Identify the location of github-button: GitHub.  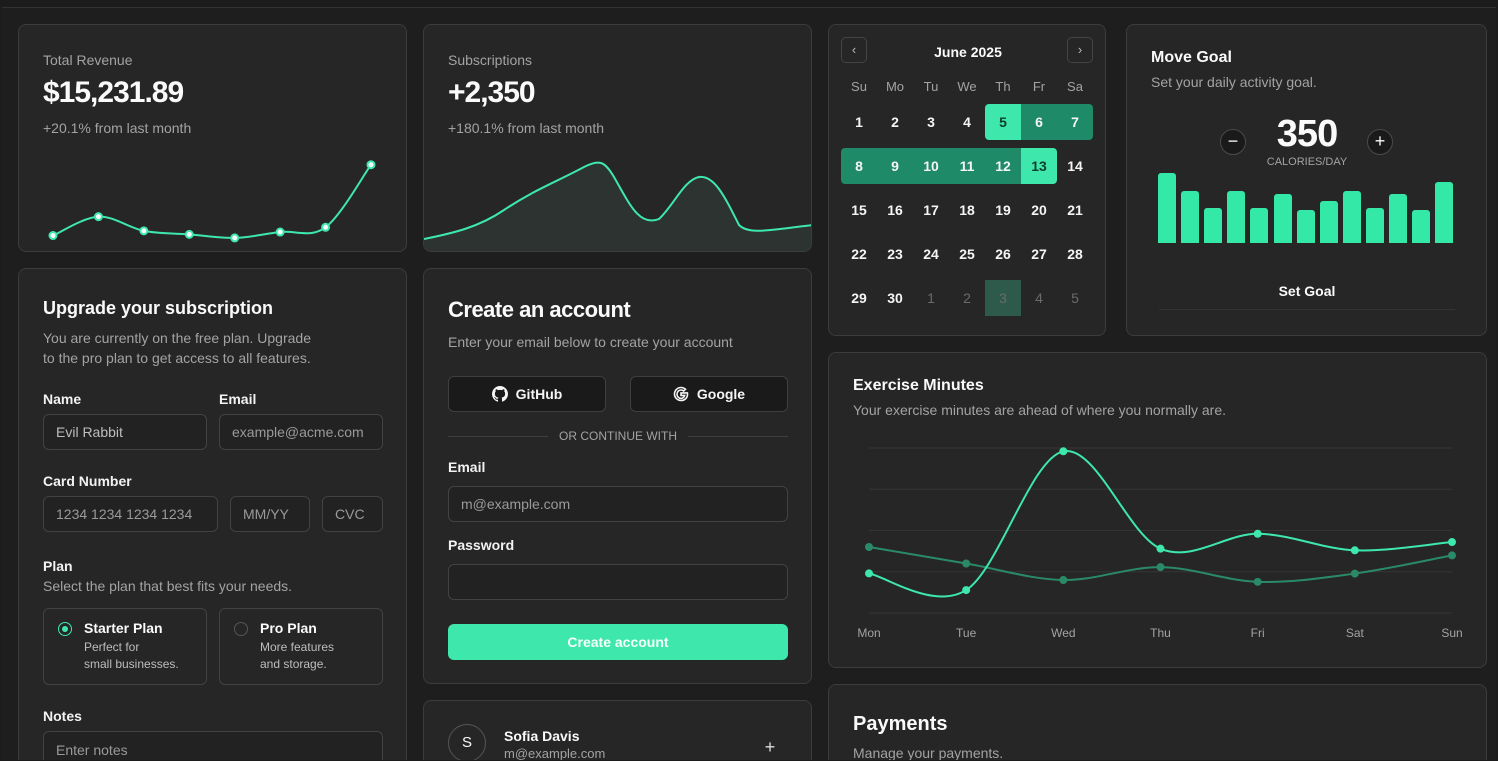
(527, 394).